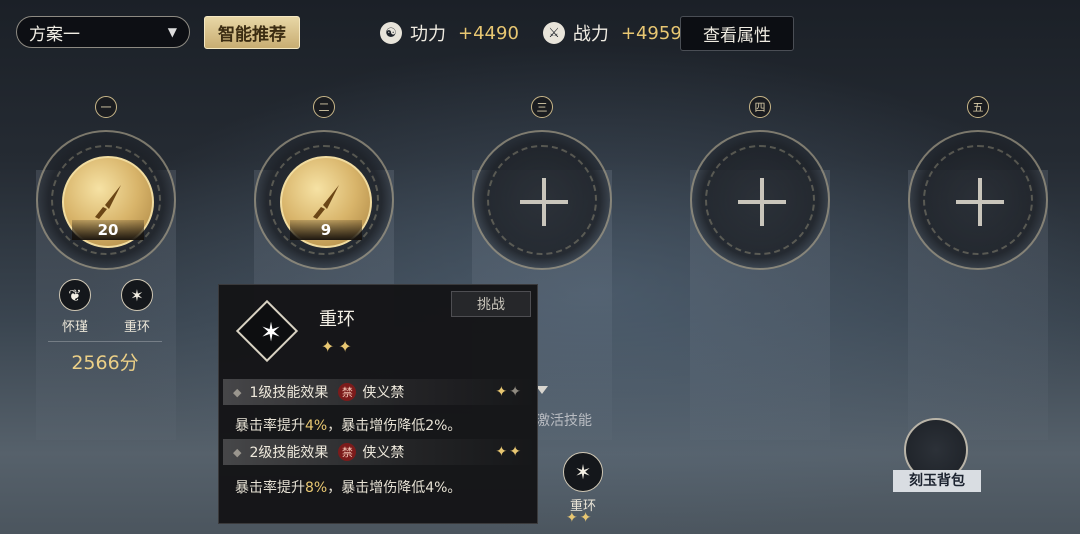 This screenshot has width=1080, height=534. Describe the element at coordinates (428, 34) in the screenshot. I see `stat-label-power: 功力` at that location.